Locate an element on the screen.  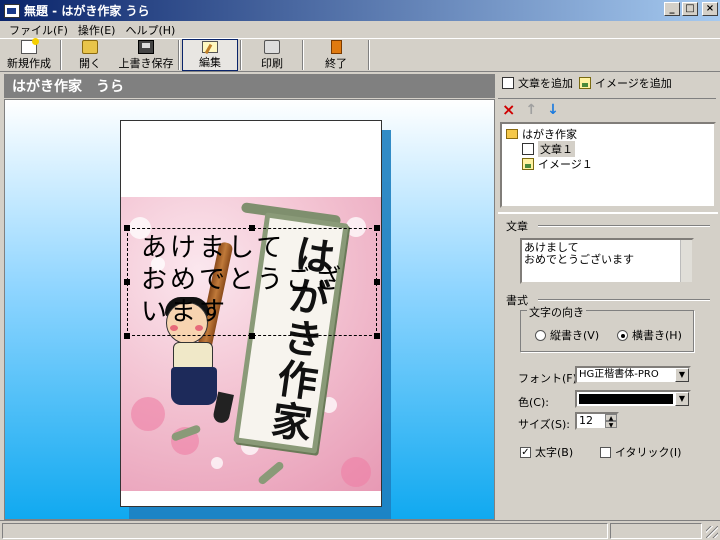
add-image-button: イメージを追加 is located at coordinates (625, 83).